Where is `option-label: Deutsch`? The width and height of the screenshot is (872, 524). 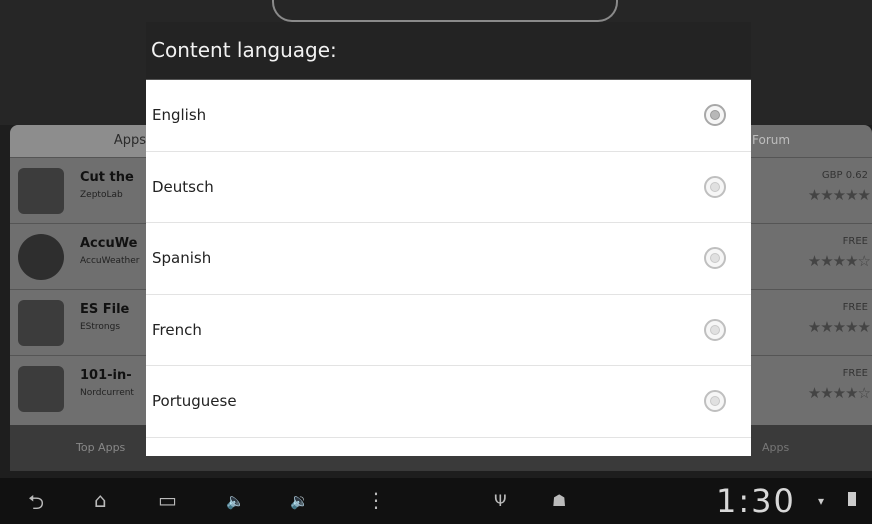 option-label: Deutsch is located at coordinates (183, 186).